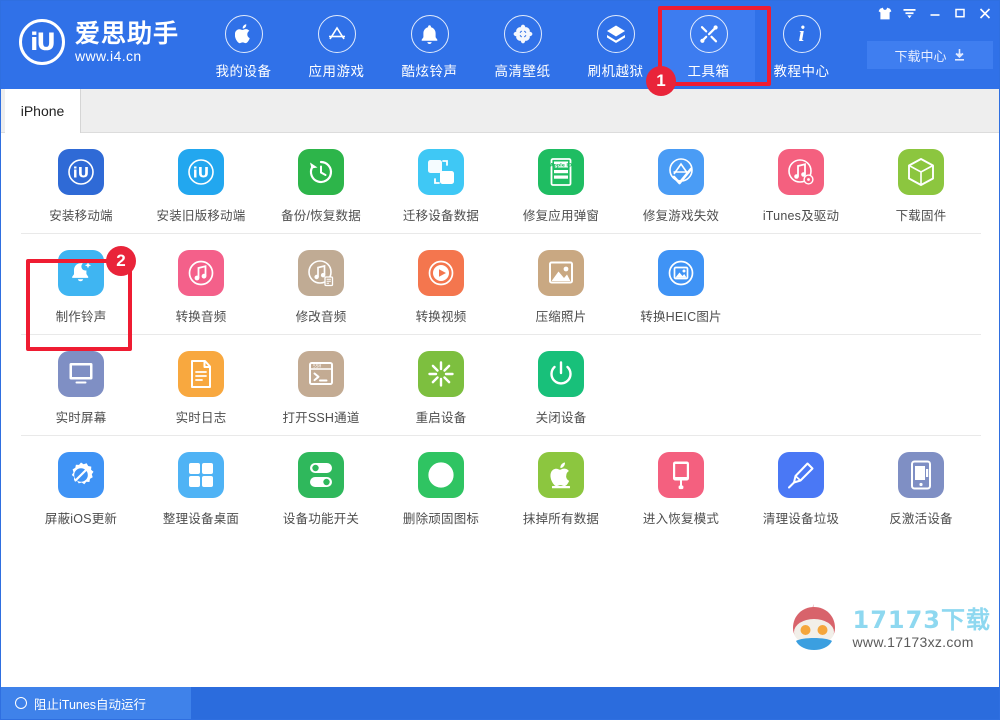  What do you see at coordinates (201, 317) in the screenshot?
I see `tool-label: 转换音频` at bounding box center [201, 317].